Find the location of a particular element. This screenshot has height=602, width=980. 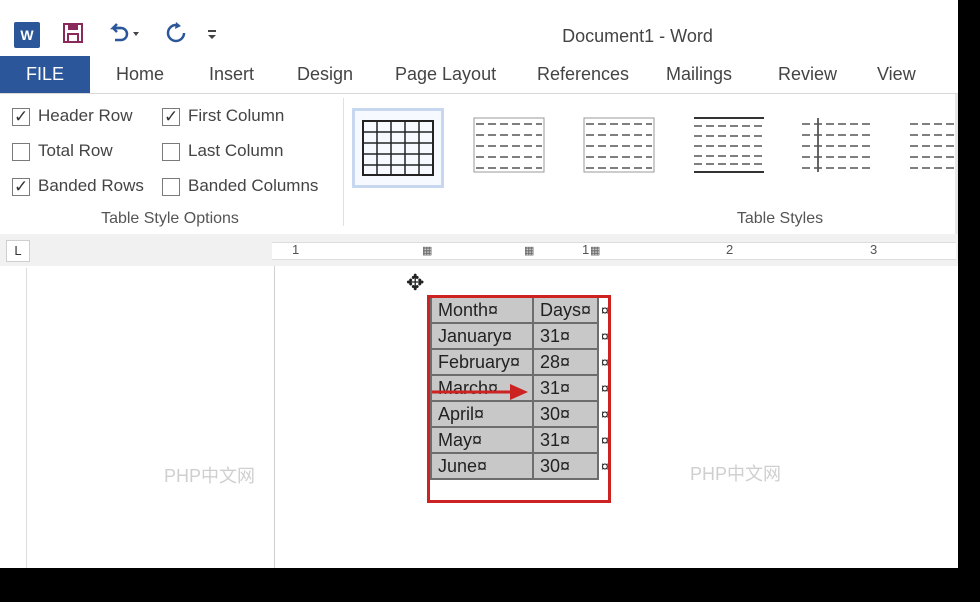

ruler-row: L 1 ▦ ▦ 1 ▦ 2 3 is located at coordinates (479, 250).